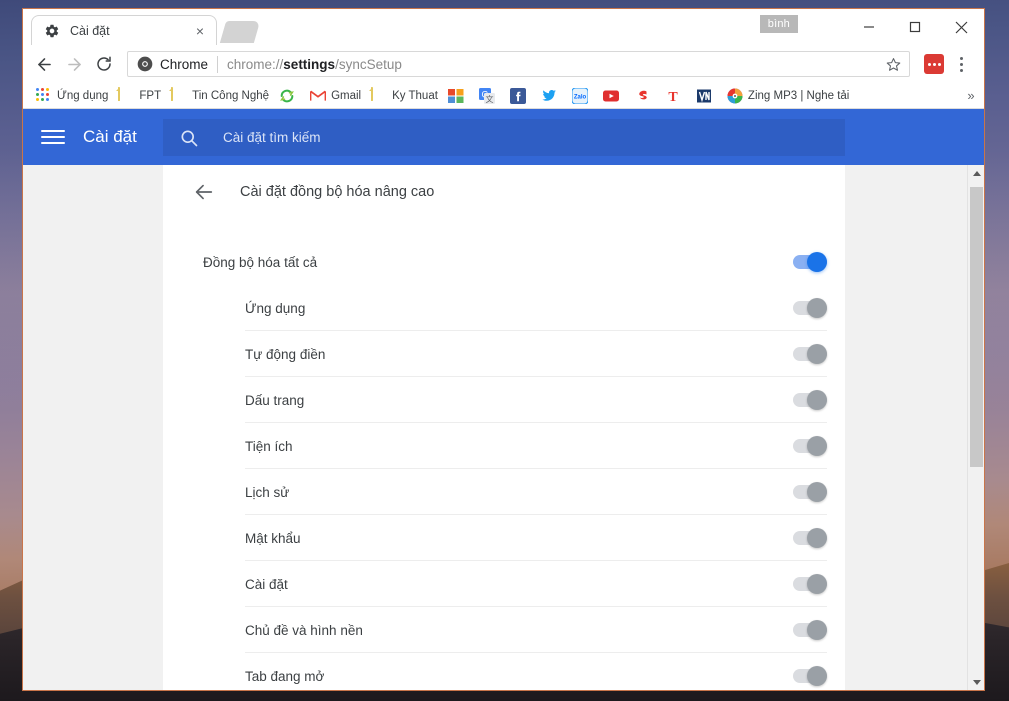 Image resolution: width=1009 pixels, height=701 pixels. What do you see at coordinates (200, 31) in the screenshot?
I see `close-icon: ×` at bounding box center [200, 31].